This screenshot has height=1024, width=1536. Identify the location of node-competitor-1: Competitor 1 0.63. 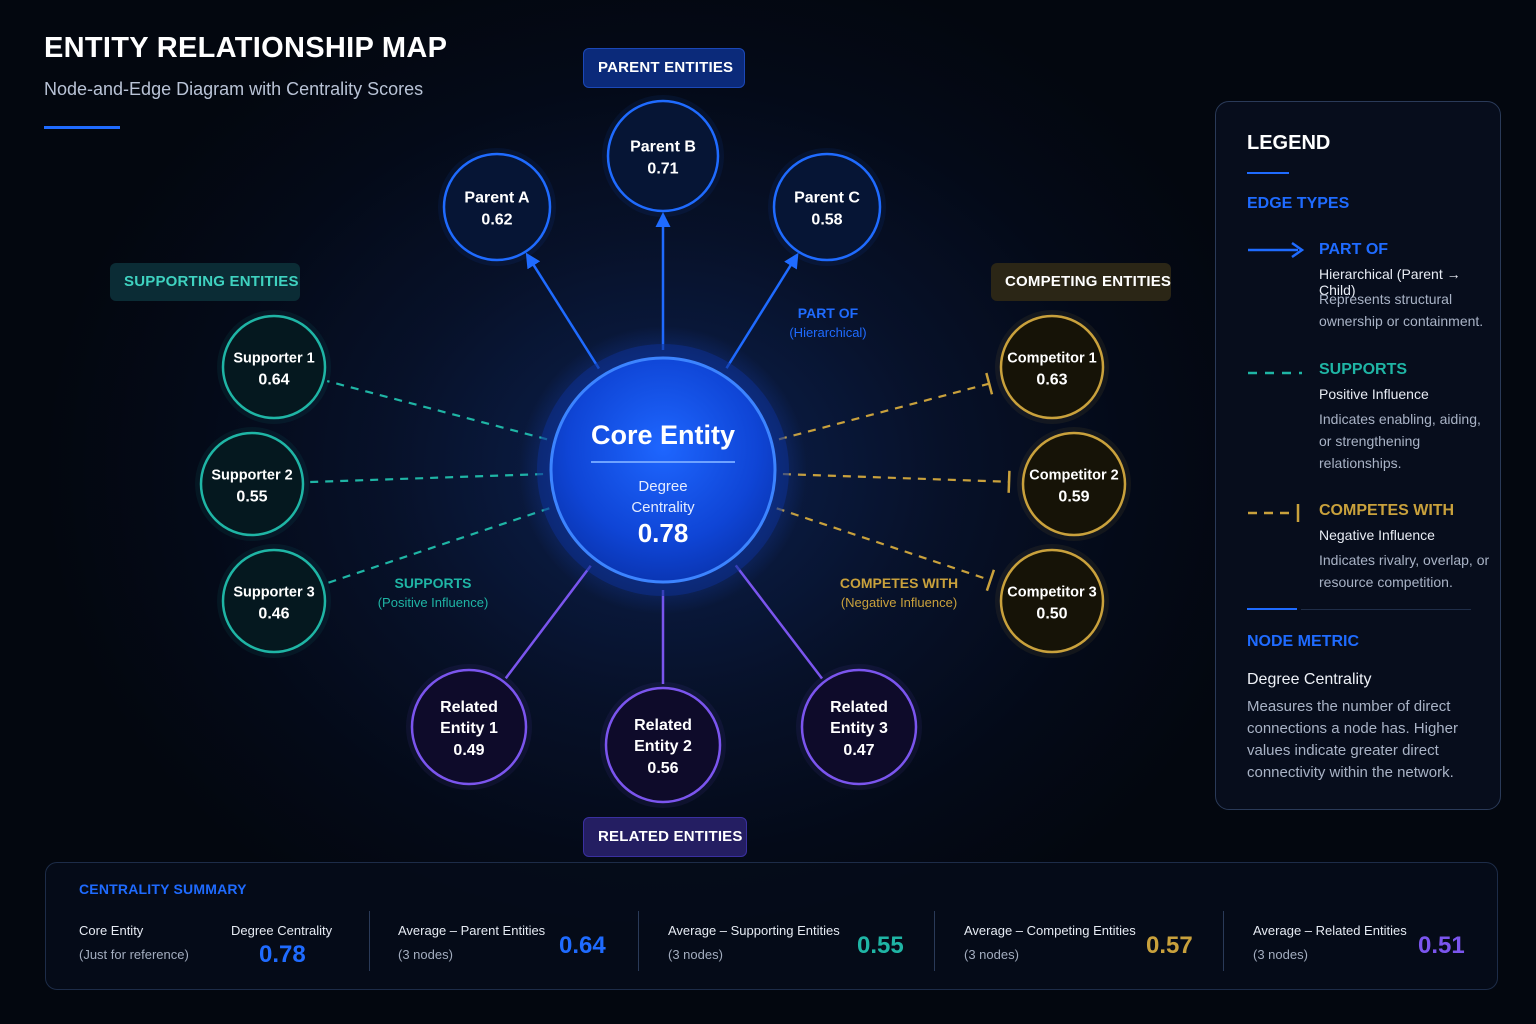
(1052, 367).